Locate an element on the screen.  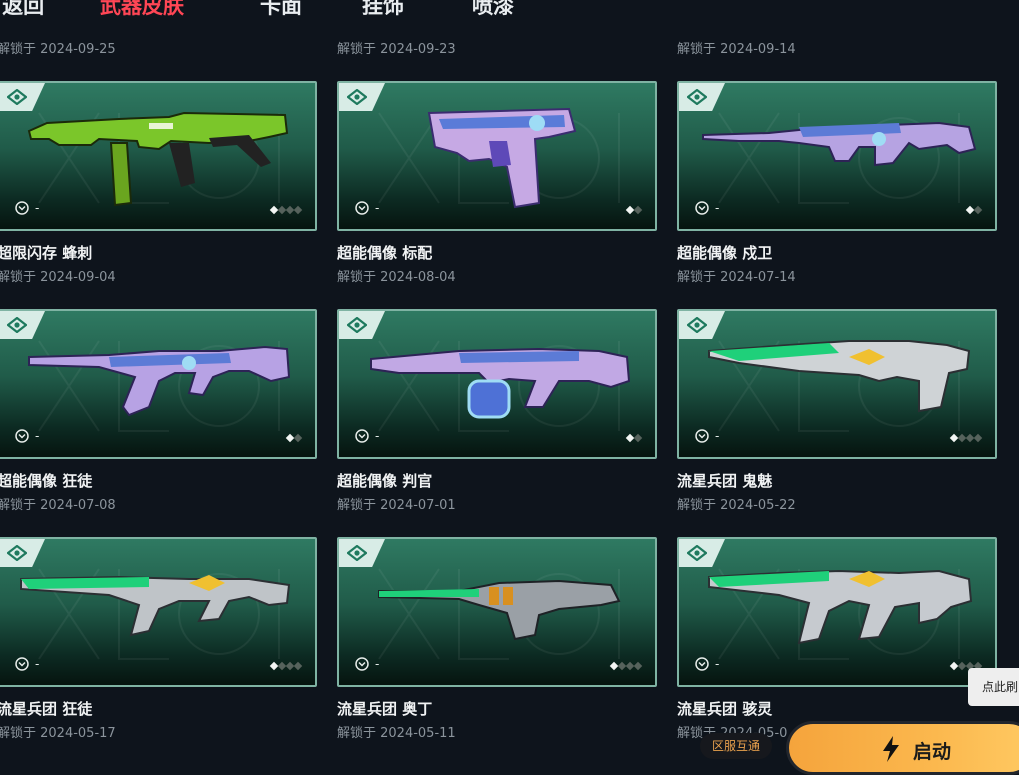
tab-sprays: 喷漆 is located at coordinates (493, 10).